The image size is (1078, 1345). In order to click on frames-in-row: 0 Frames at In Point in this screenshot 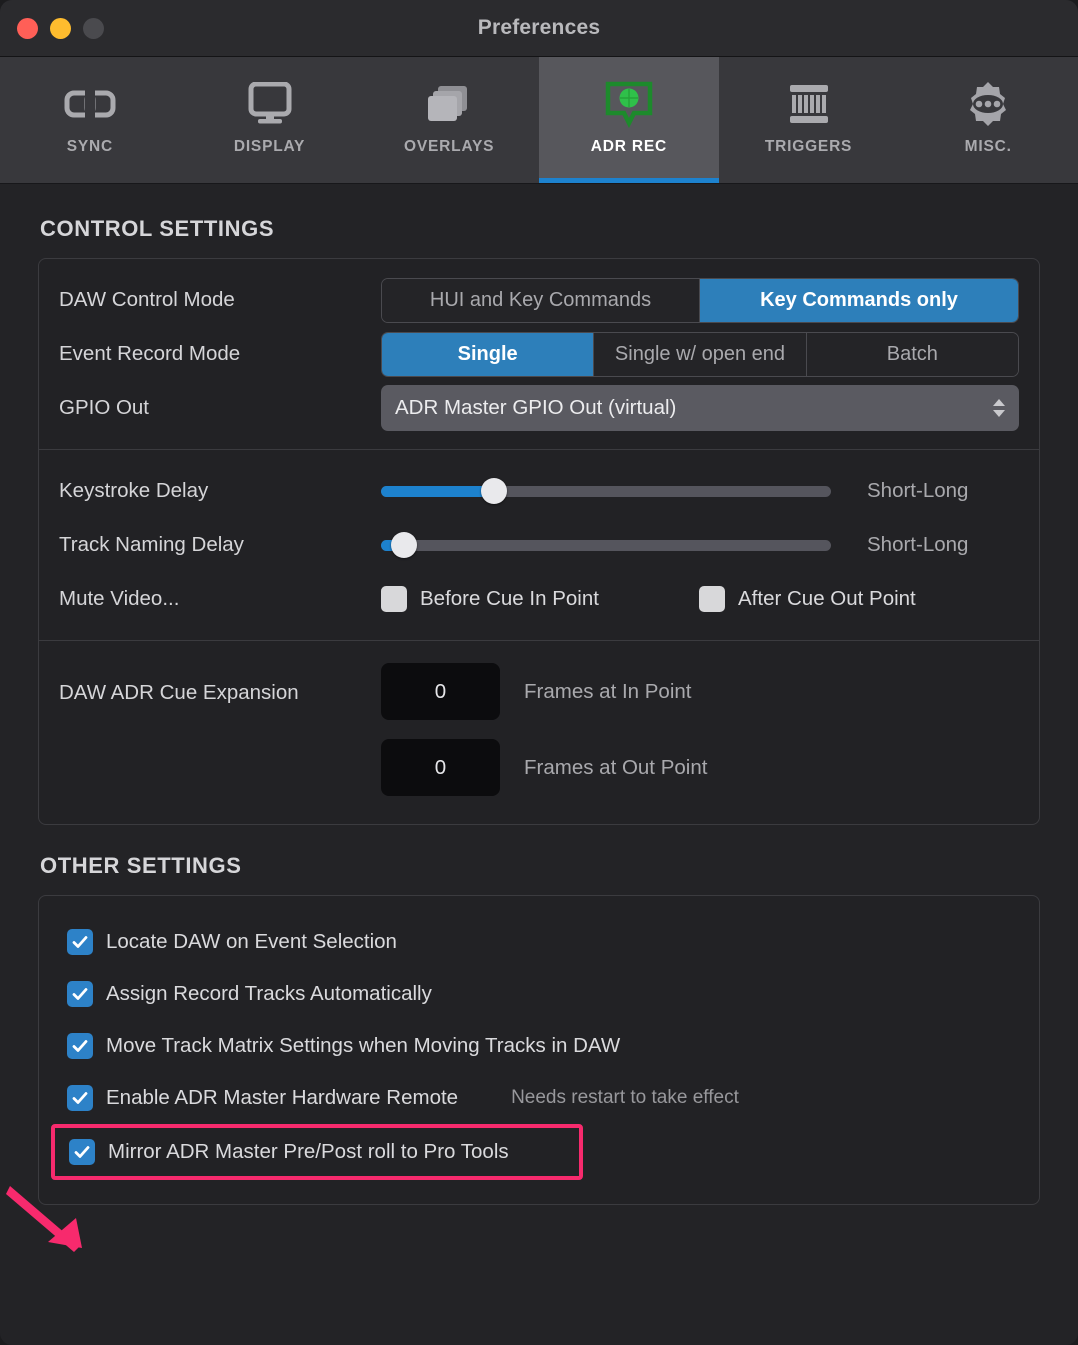, I will do `click(544, 691)`.